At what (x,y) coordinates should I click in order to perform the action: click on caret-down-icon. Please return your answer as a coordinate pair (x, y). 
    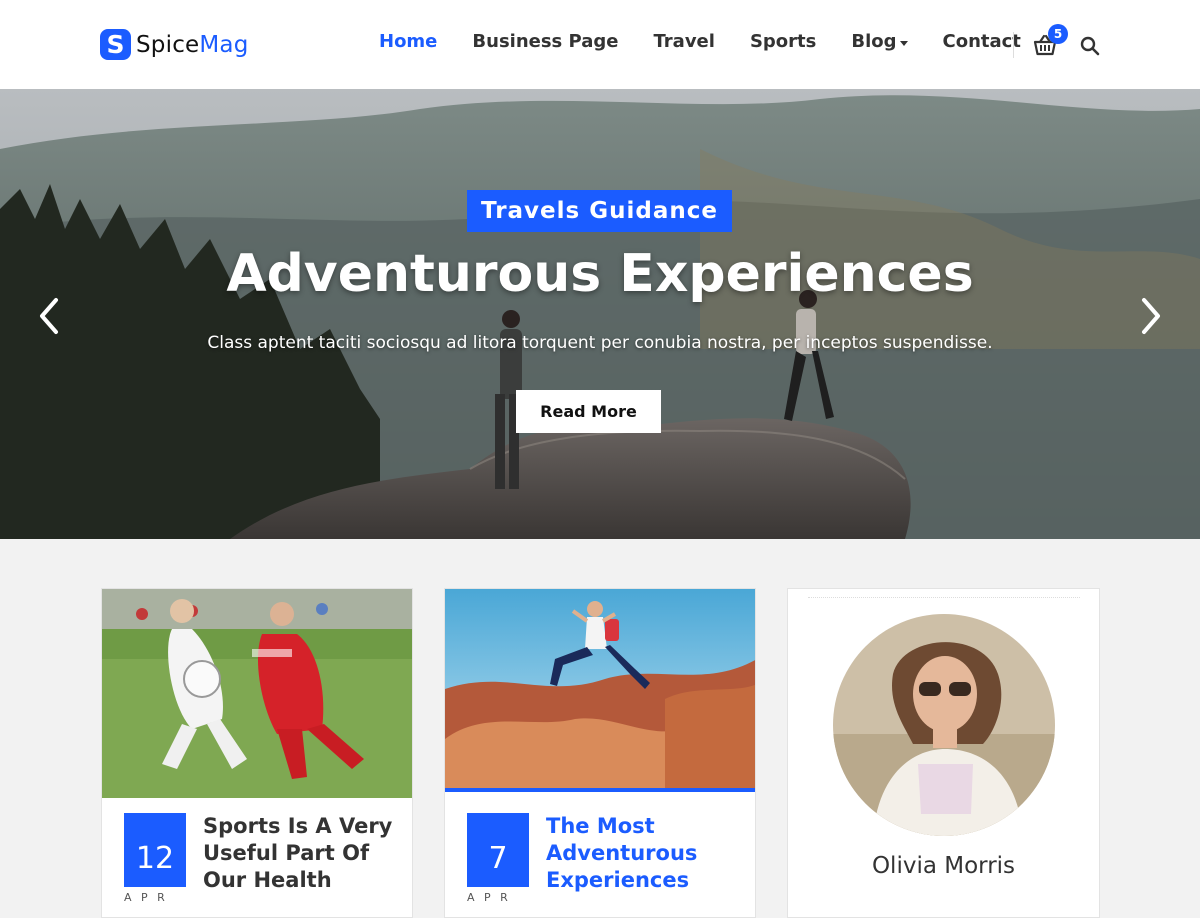
    Looking at the image, I should click on (903, 43).